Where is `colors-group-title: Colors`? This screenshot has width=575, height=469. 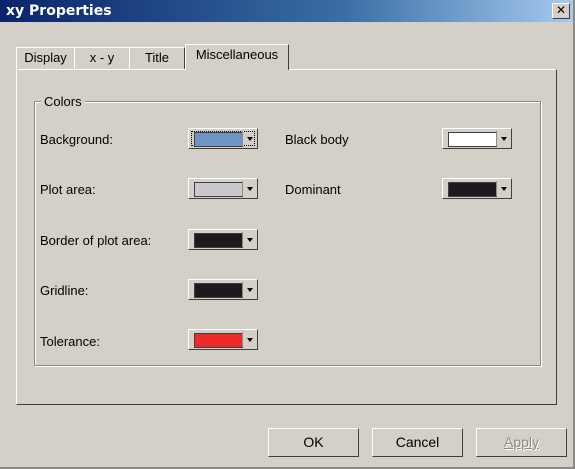
colors-group-title: Colors is located at coordinates (63, 101).